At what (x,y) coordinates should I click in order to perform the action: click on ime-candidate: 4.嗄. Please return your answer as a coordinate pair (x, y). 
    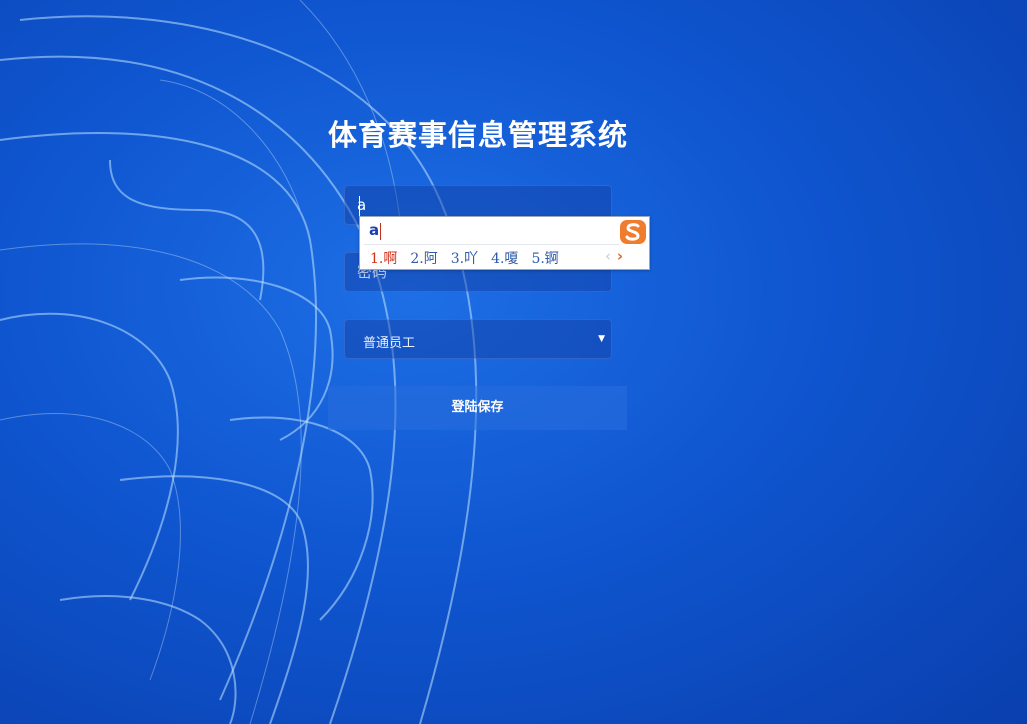
    Looking at the image, I should click on (504, 259).